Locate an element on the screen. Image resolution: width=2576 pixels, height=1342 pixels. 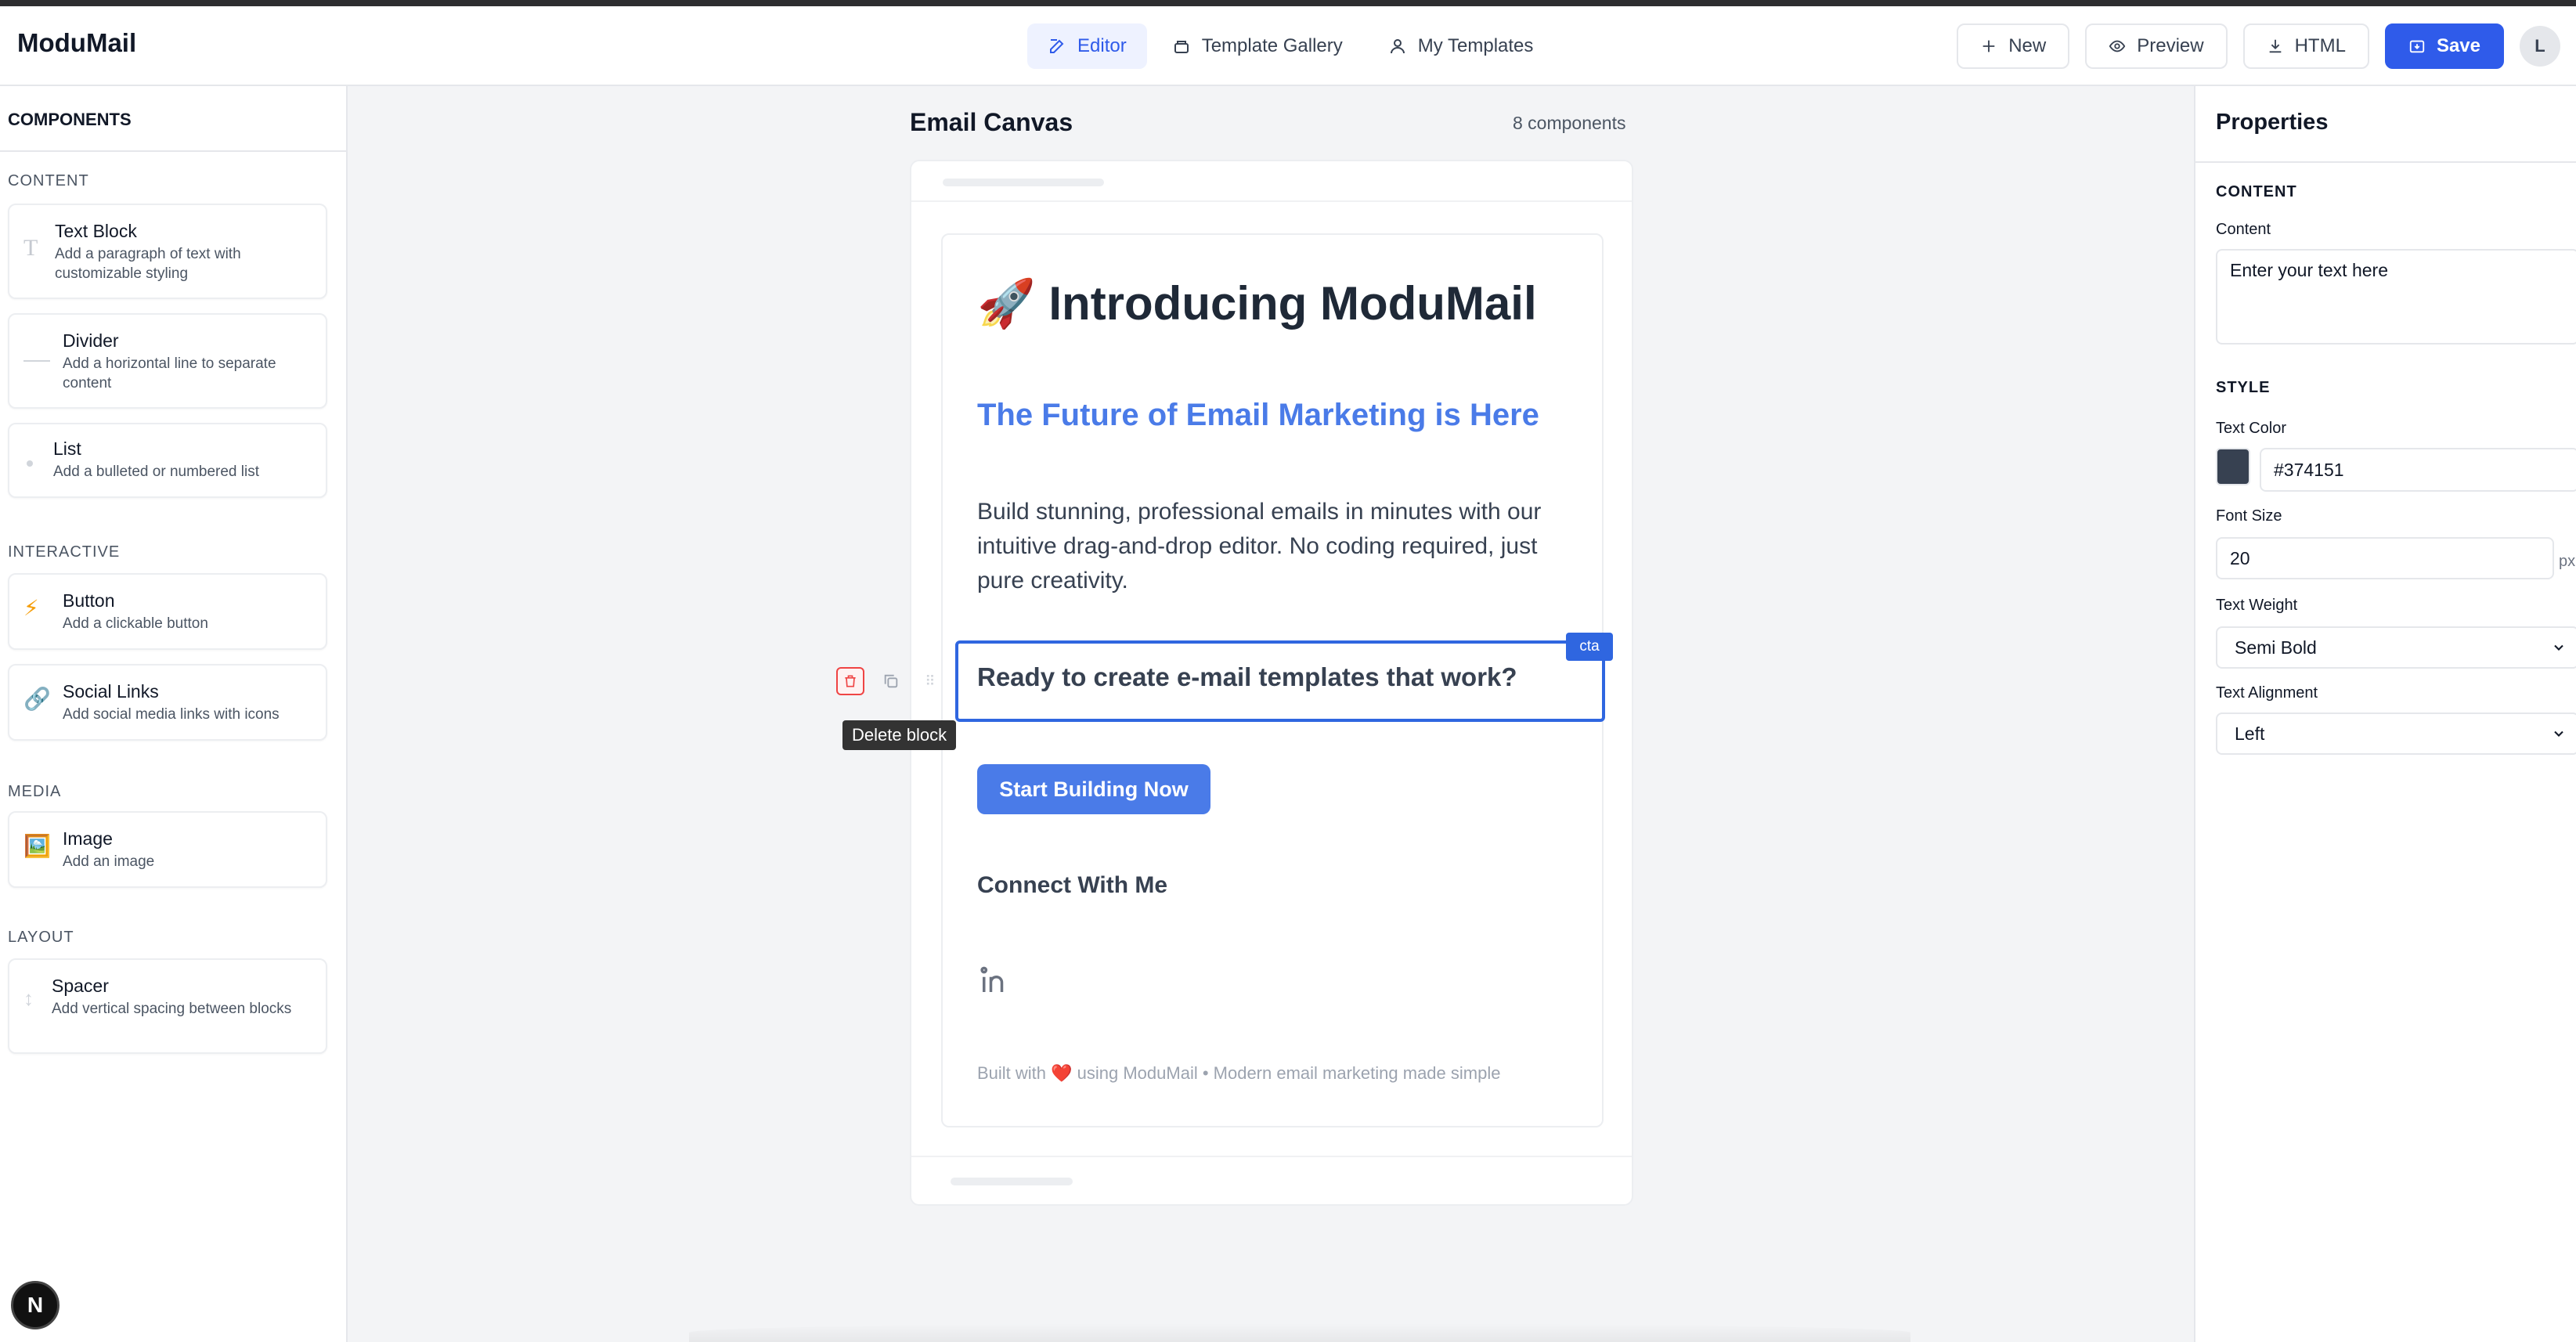
header-actions: New Preview HTML Save L is located at coordinates (2258, 46).